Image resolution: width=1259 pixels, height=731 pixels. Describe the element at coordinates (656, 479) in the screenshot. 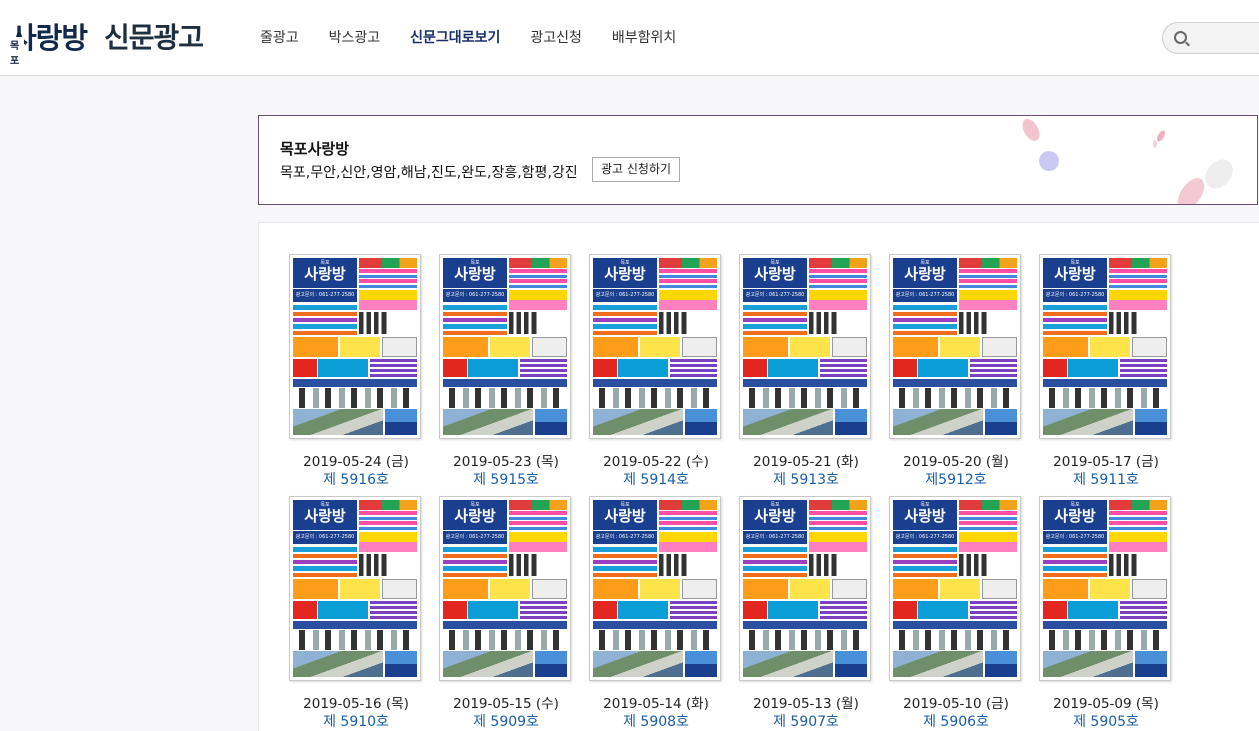

I see `issue-number-link: 제 5914호` at that location.